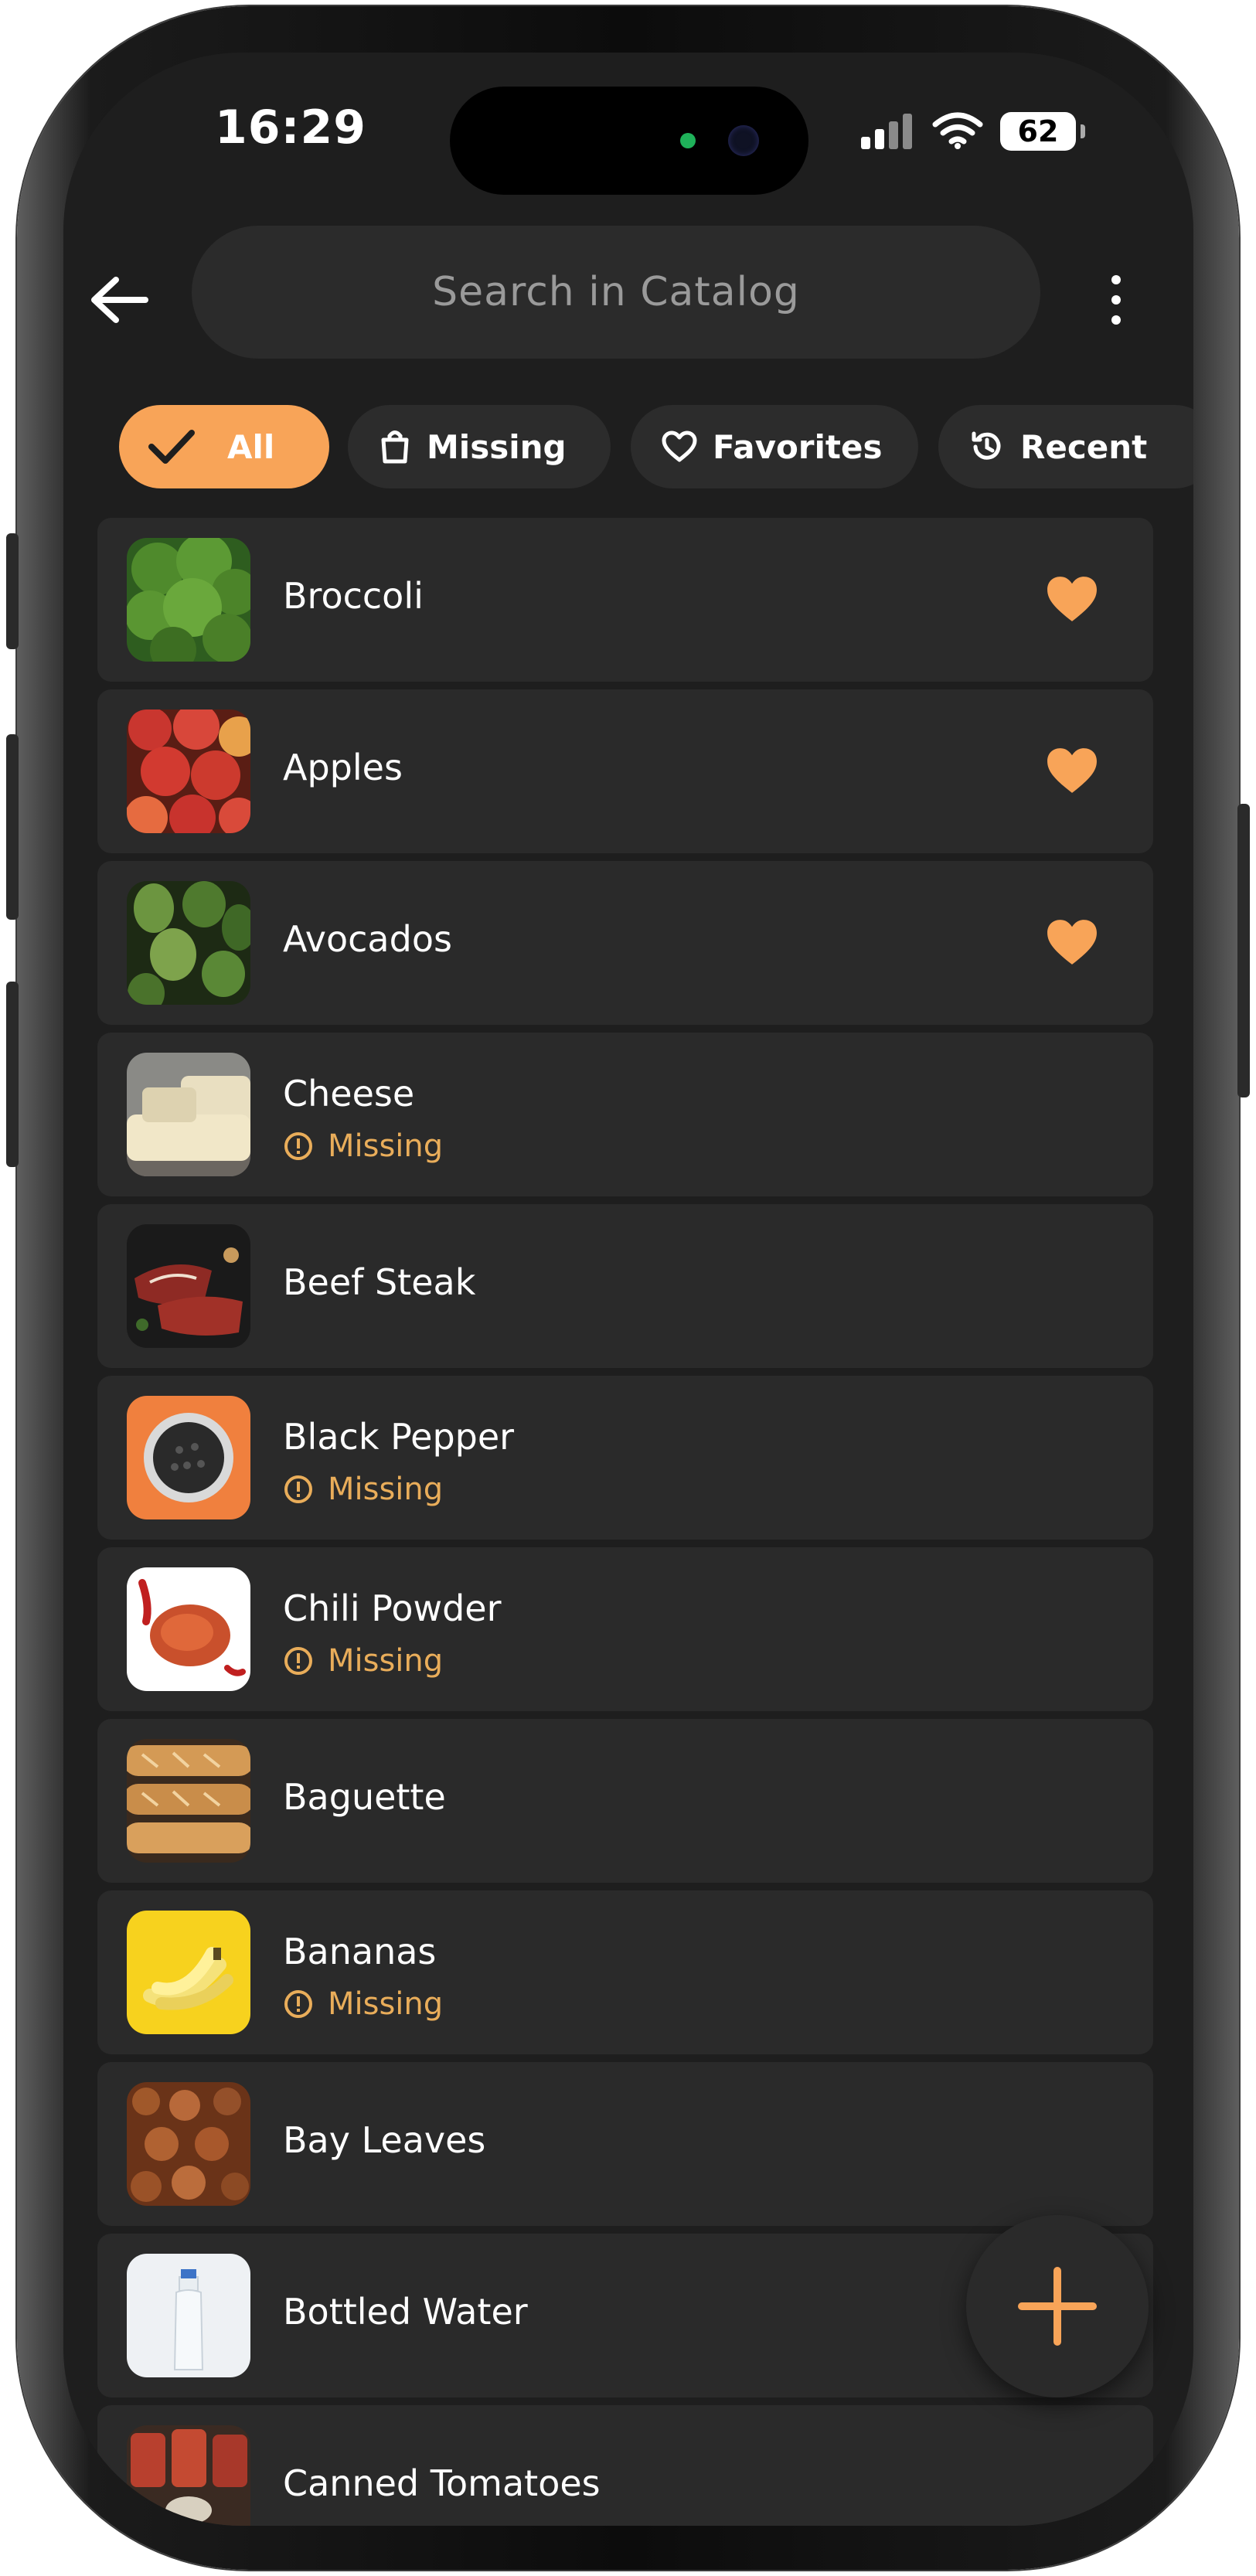  I want to click on item-name: Black Pepper, so click(399, 1437).